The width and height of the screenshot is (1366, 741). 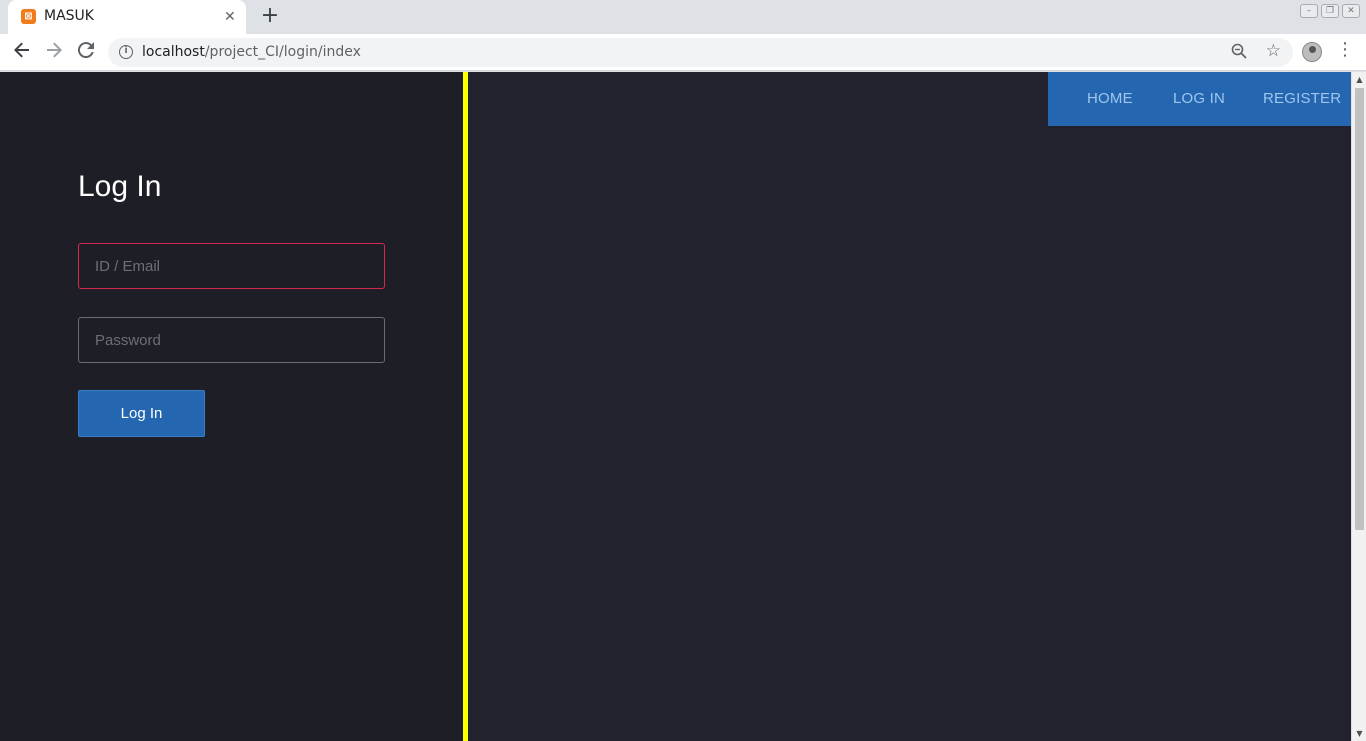 I want to click on scroll-up-arrow-icon: ▲, so click(x=1359, y=79).